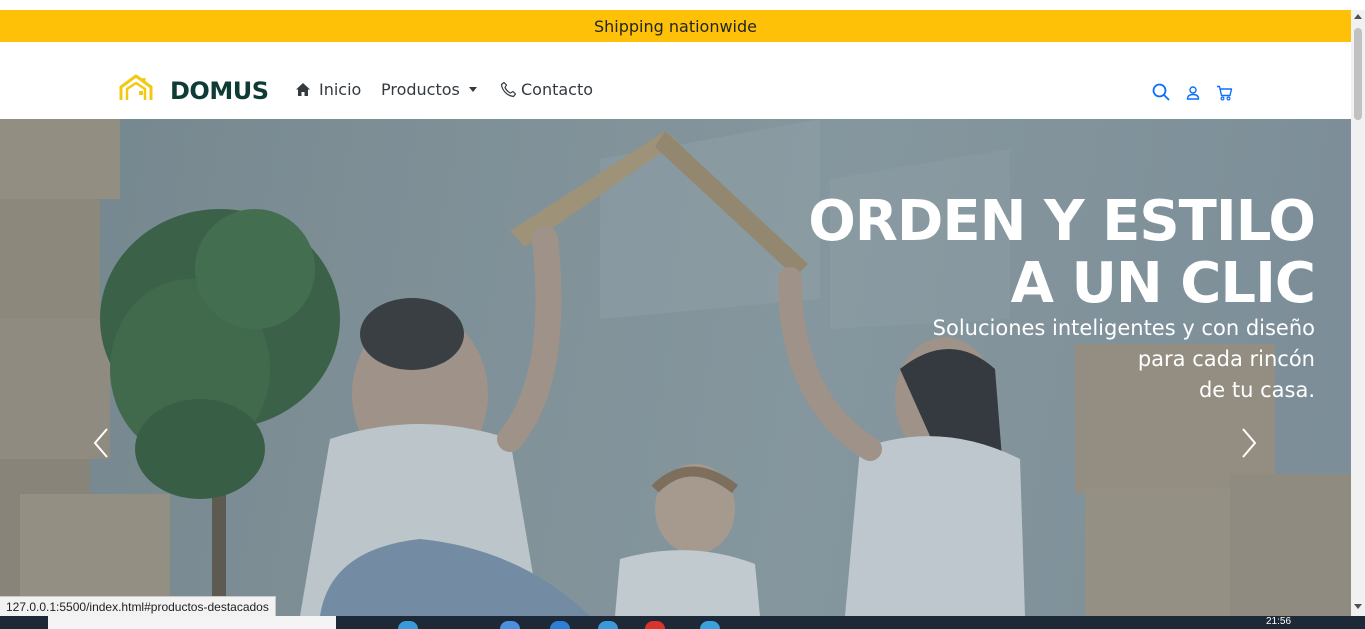  I want to click on user-icon, so click(1193, 95).